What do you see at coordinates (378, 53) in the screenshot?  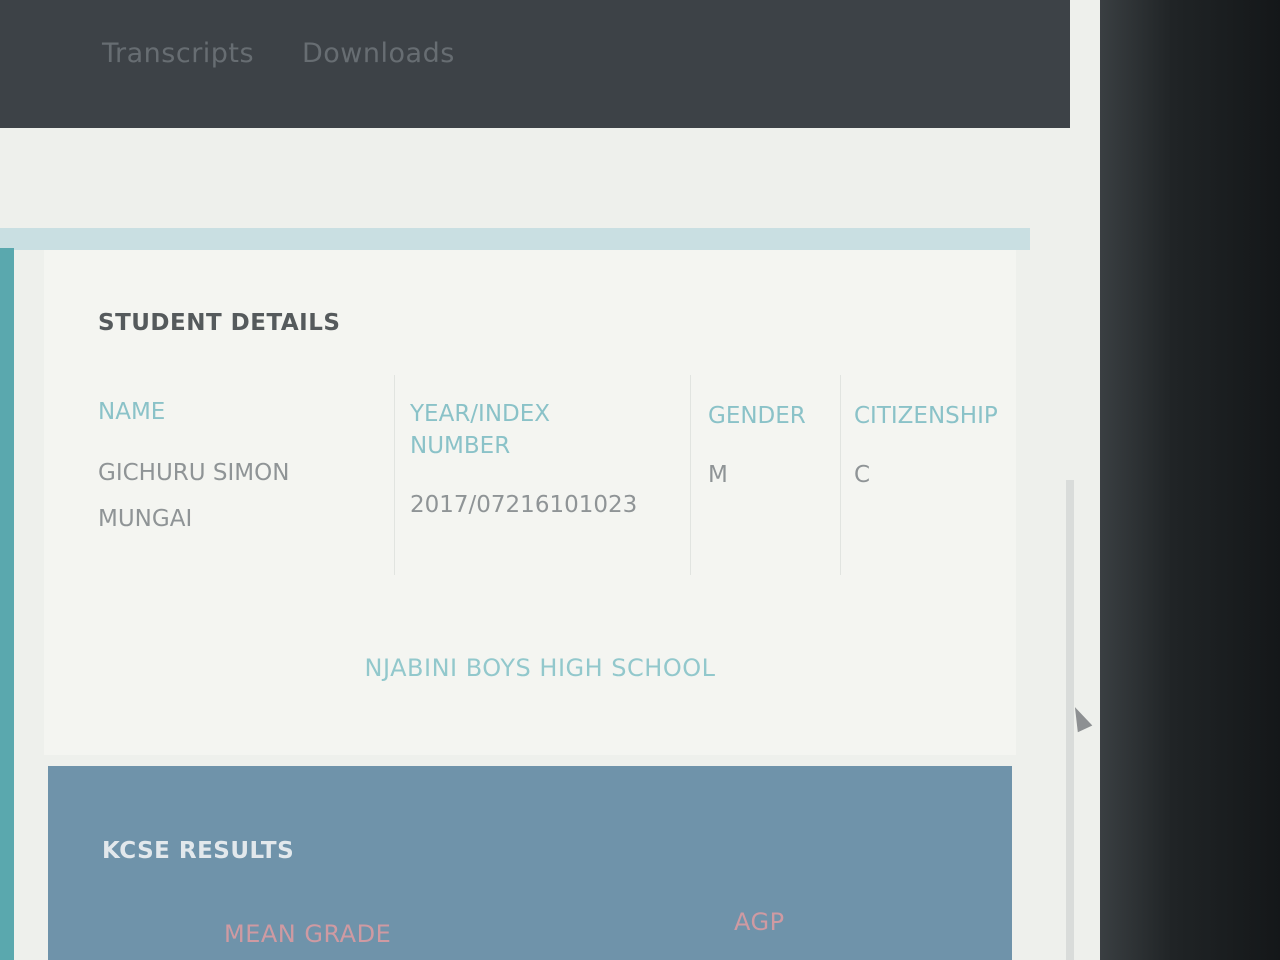 I see `nav-item-downloads: Downloads` at bounding box center [378, 53].